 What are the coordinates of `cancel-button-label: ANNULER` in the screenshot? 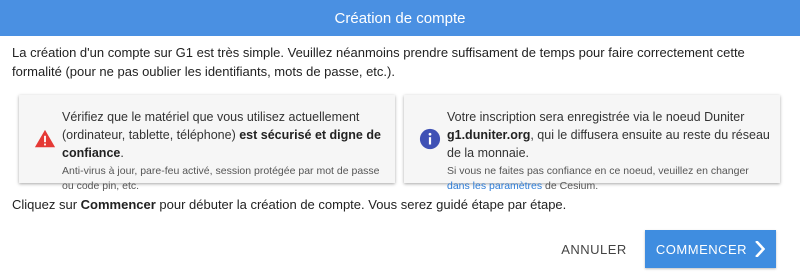 It's located at (594, 249).